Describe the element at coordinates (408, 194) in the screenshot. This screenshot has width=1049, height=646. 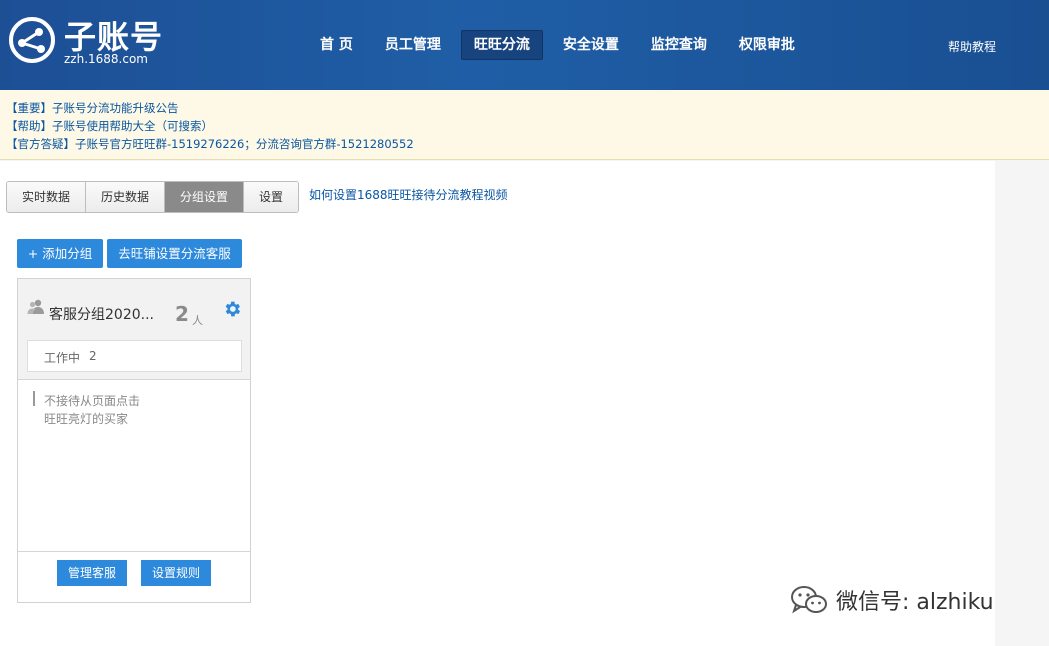
I see `tutorial-video-link: 如何设置1688旺旺接待分流教程视频` at that location.